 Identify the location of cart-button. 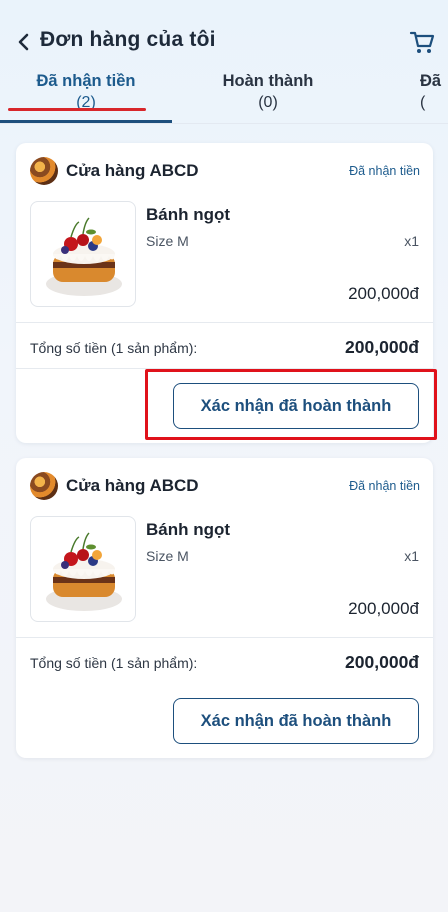
(422, 42).